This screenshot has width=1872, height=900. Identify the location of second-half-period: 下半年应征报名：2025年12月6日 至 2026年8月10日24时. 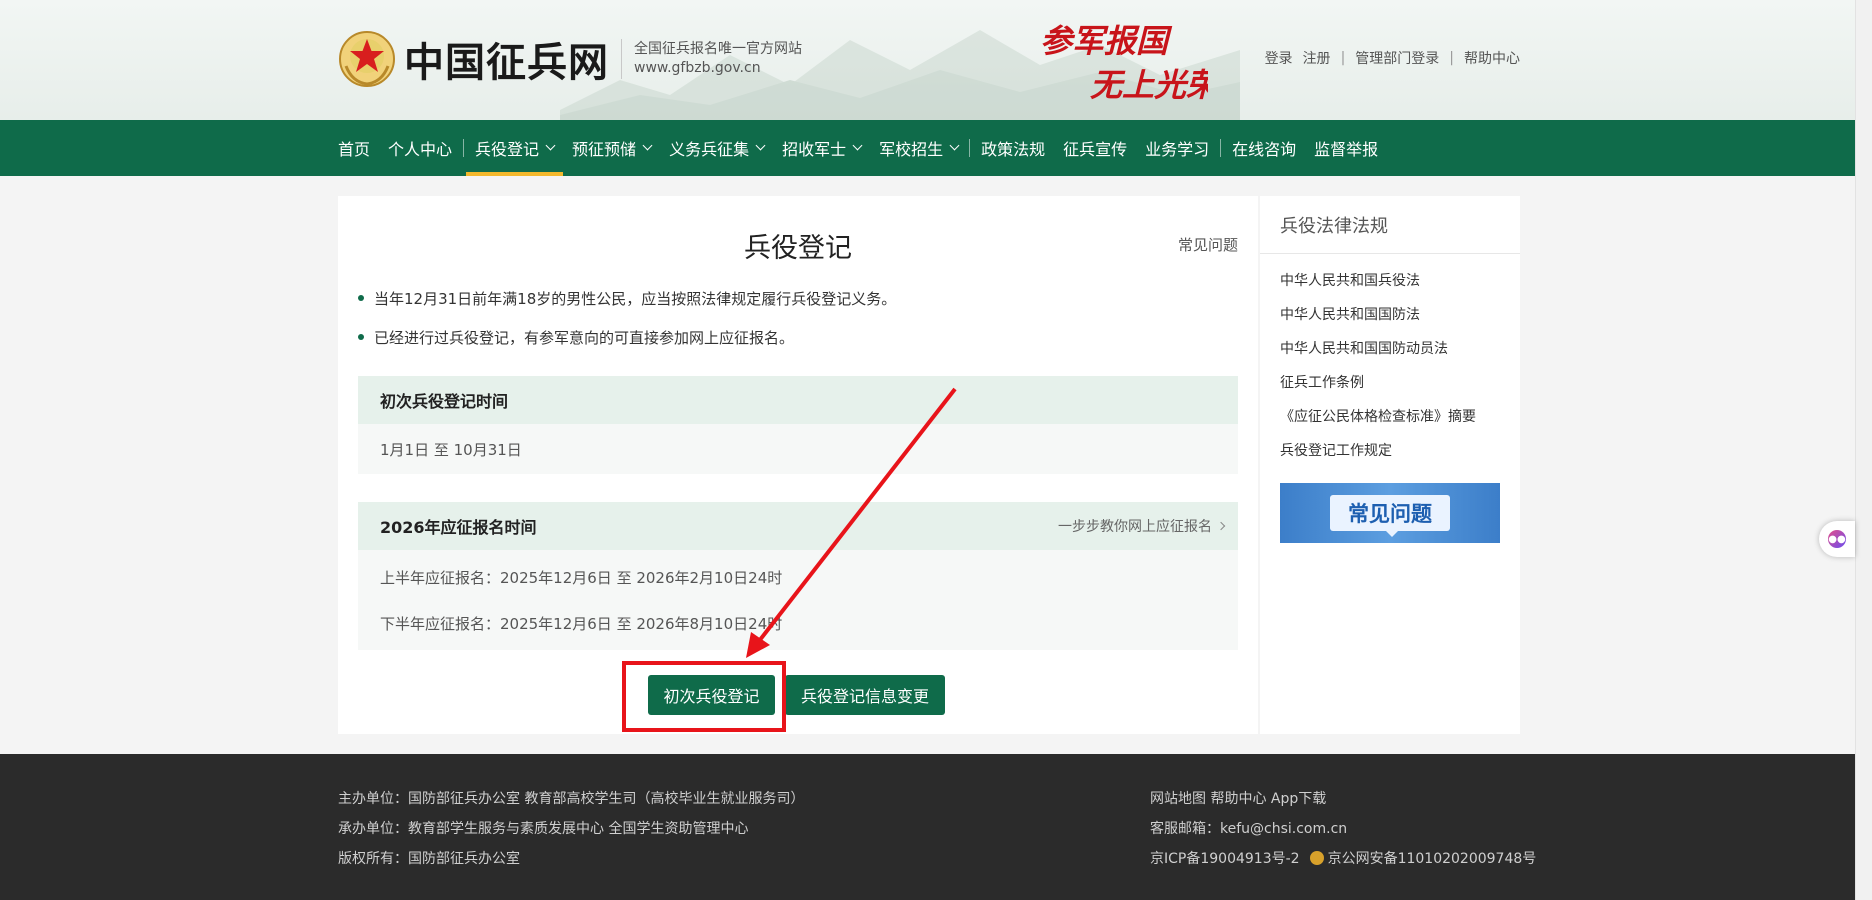
(581, 624).